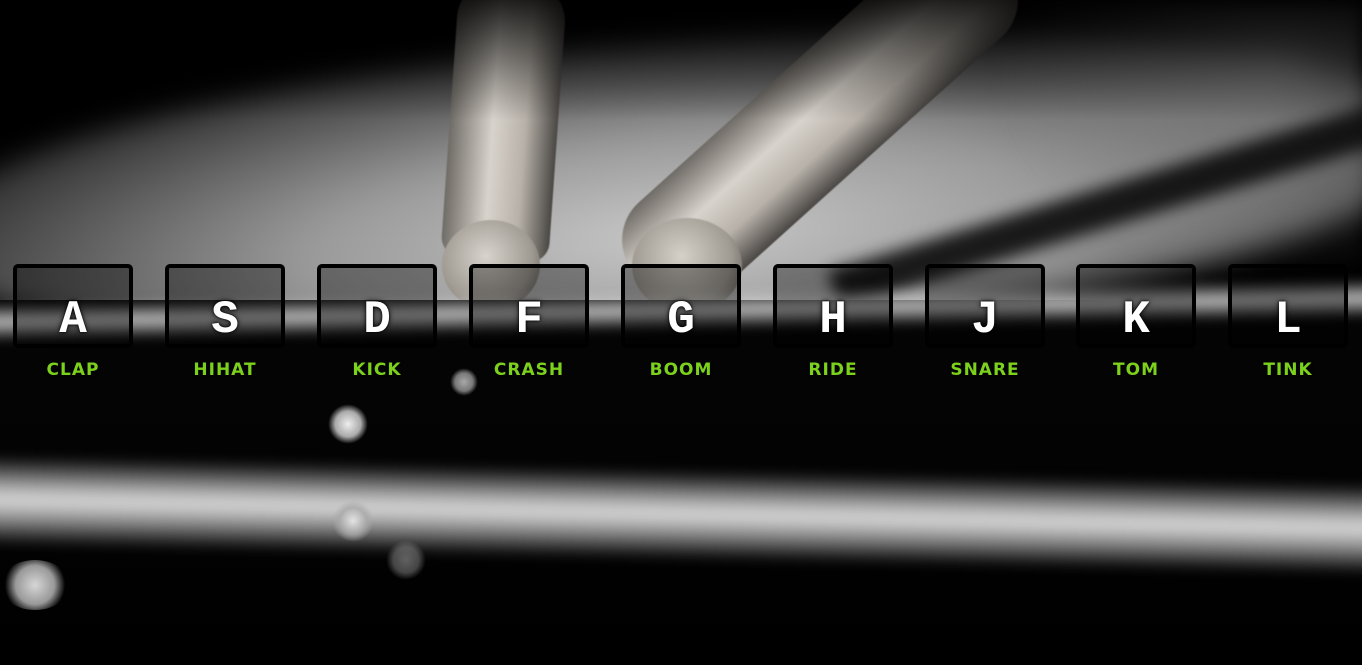  I want to click on key-letter: F, so click(529, 320).